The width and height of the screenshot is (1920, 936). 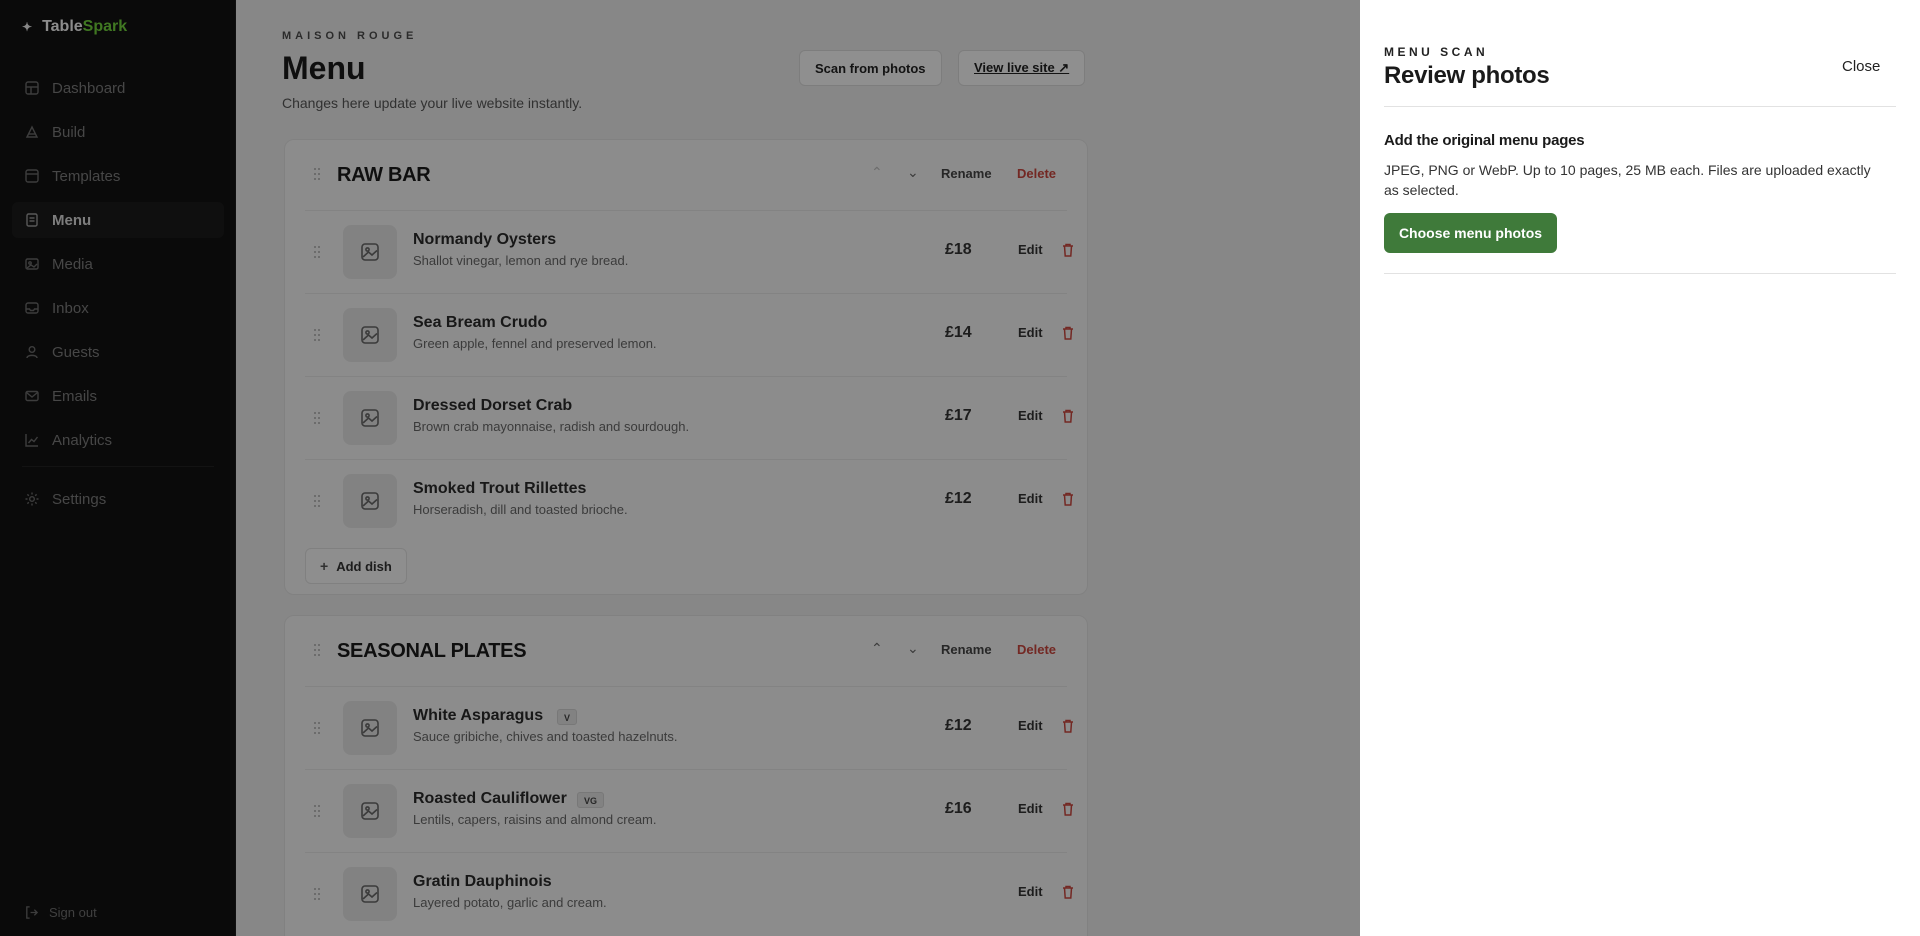 I want to click on choose-menu-photos-button: Choose menu photos, so click(x=1470, y=233).